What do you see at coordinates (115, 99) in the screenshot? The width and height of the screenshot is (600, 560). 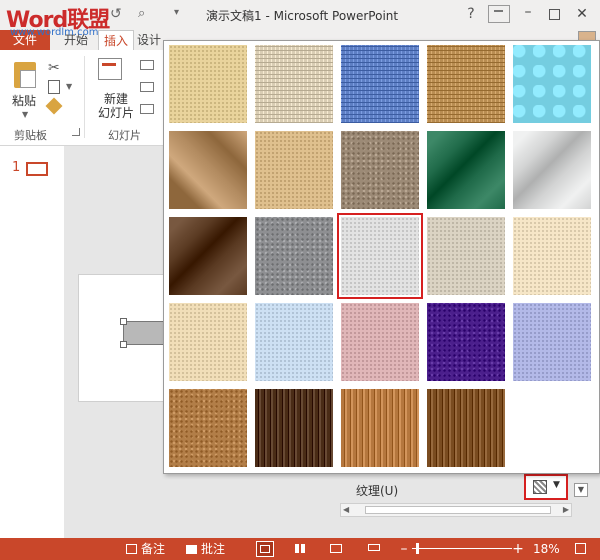 I see `new-slide-label-line1: 新建` at bounding box center [115, 99].